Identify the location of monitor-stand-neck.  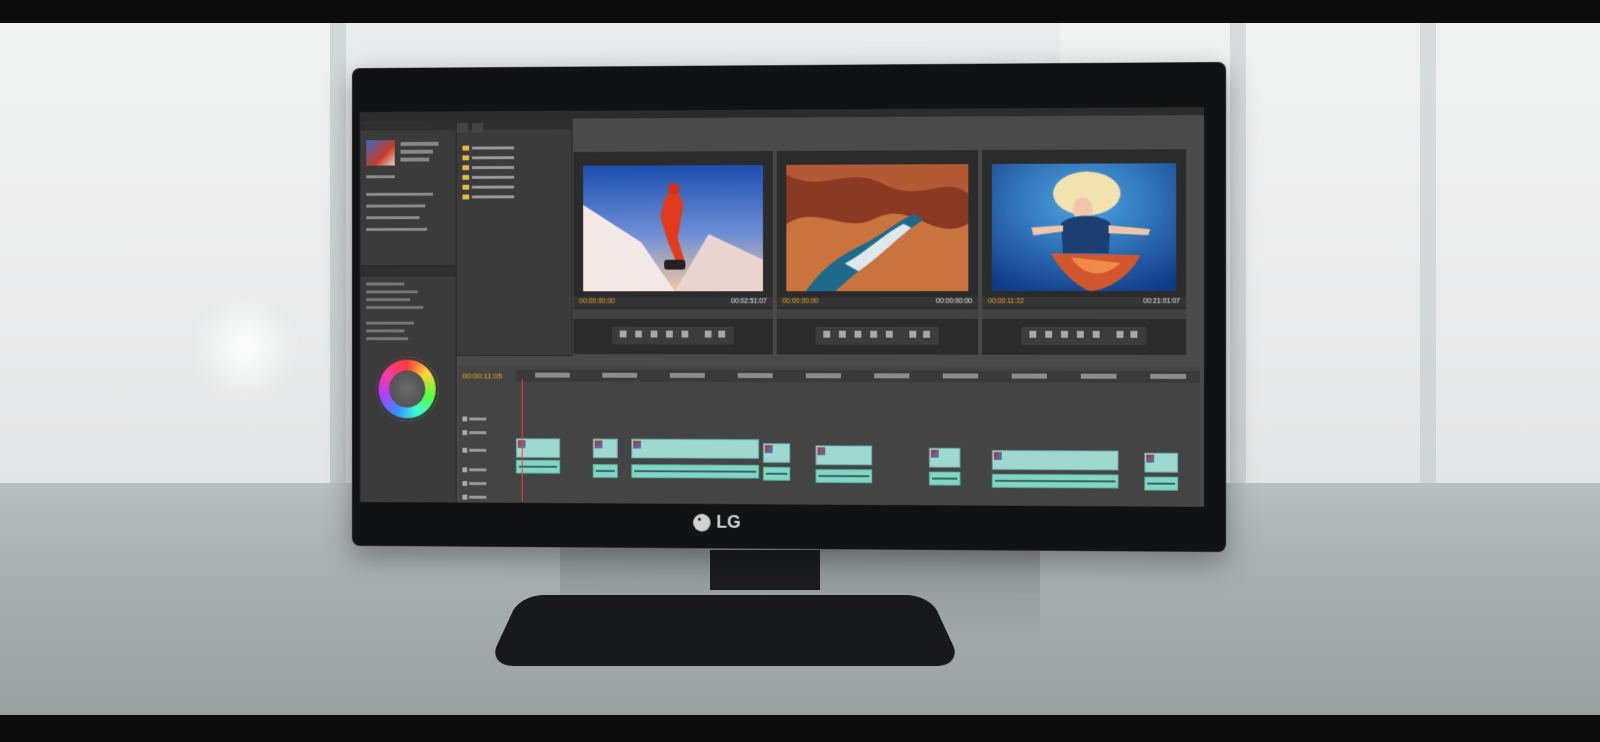
(765, 570).